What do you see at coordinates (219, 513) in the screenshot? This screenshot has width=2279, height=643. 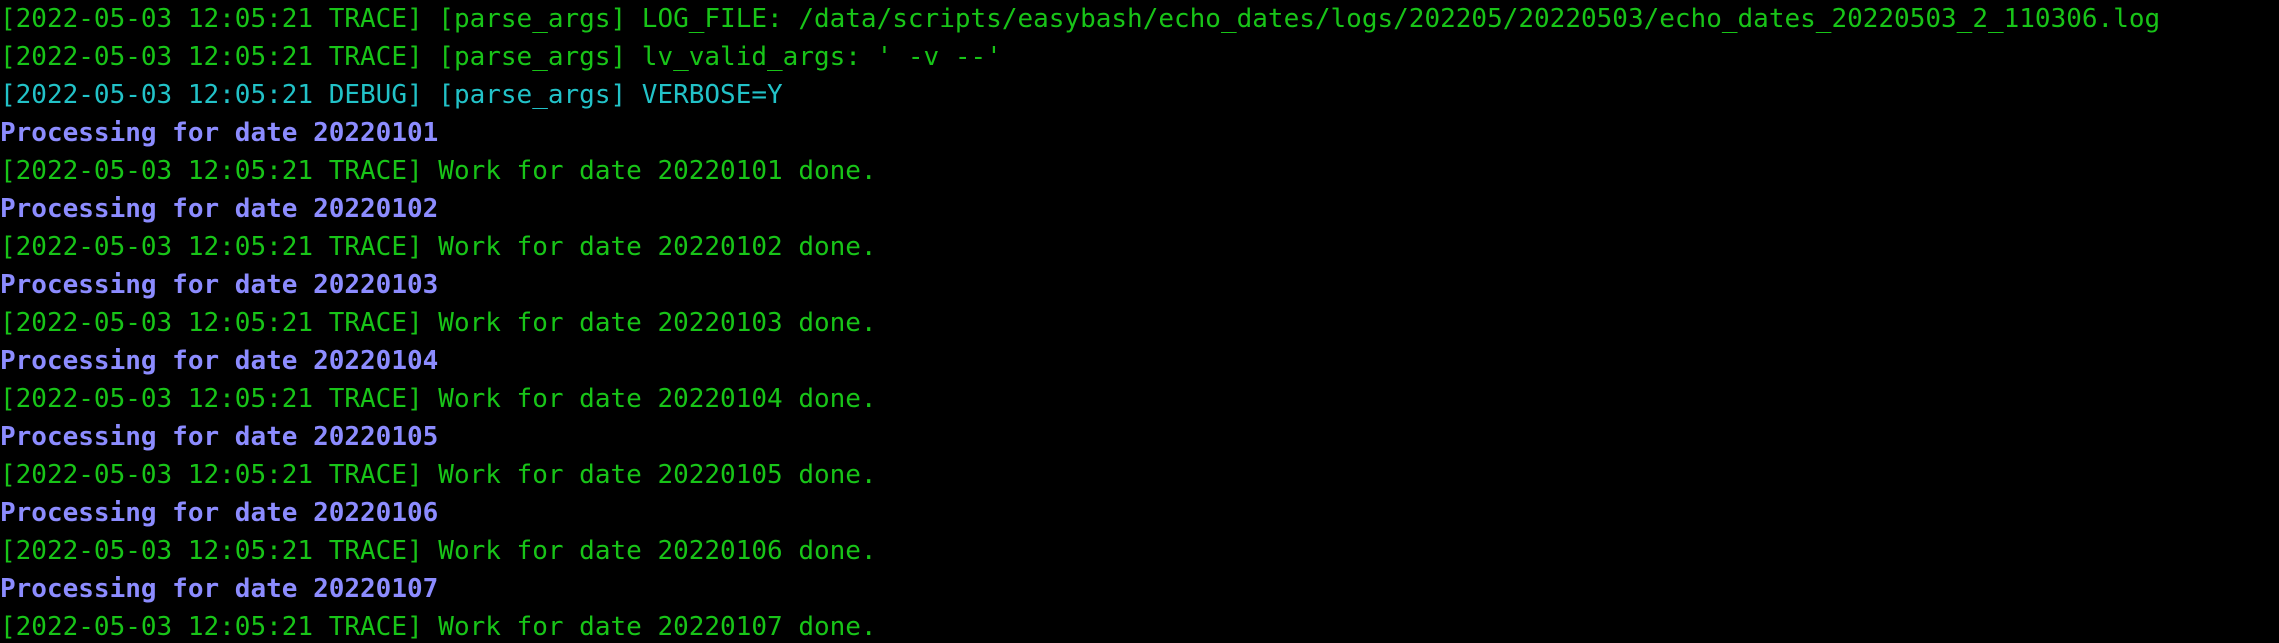 I see `log-line-processing: Processing for date 20220106` at bounding box center [219, 513].